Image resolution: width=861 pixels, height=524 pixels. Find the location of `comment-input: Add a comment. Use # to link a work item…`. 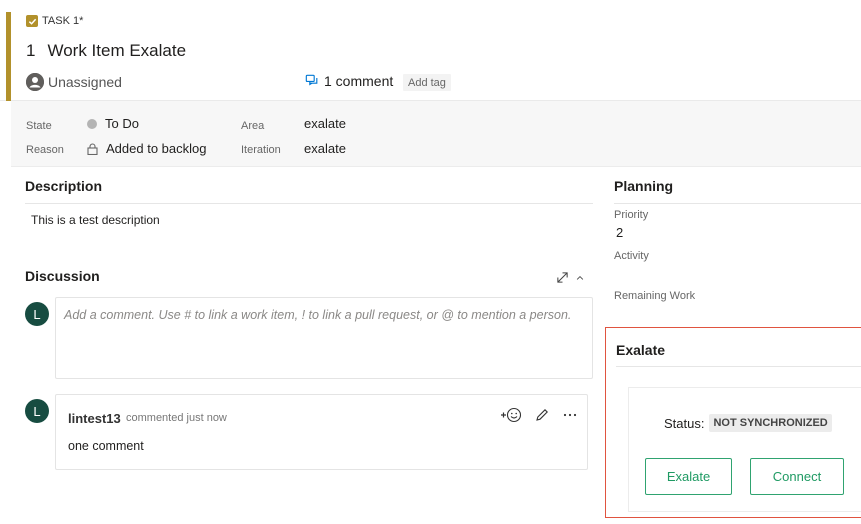

comment-input: Add a comment. Use # to link a work item… is located at coordinates (324, 338).